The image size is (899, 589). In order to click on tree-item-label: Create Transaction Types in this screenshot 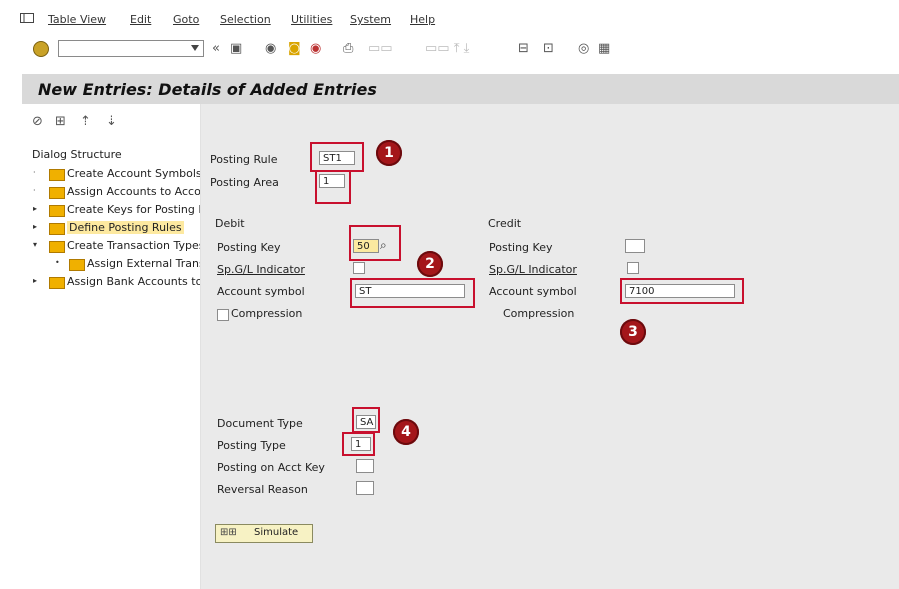, I will do `click(133, 245)`.